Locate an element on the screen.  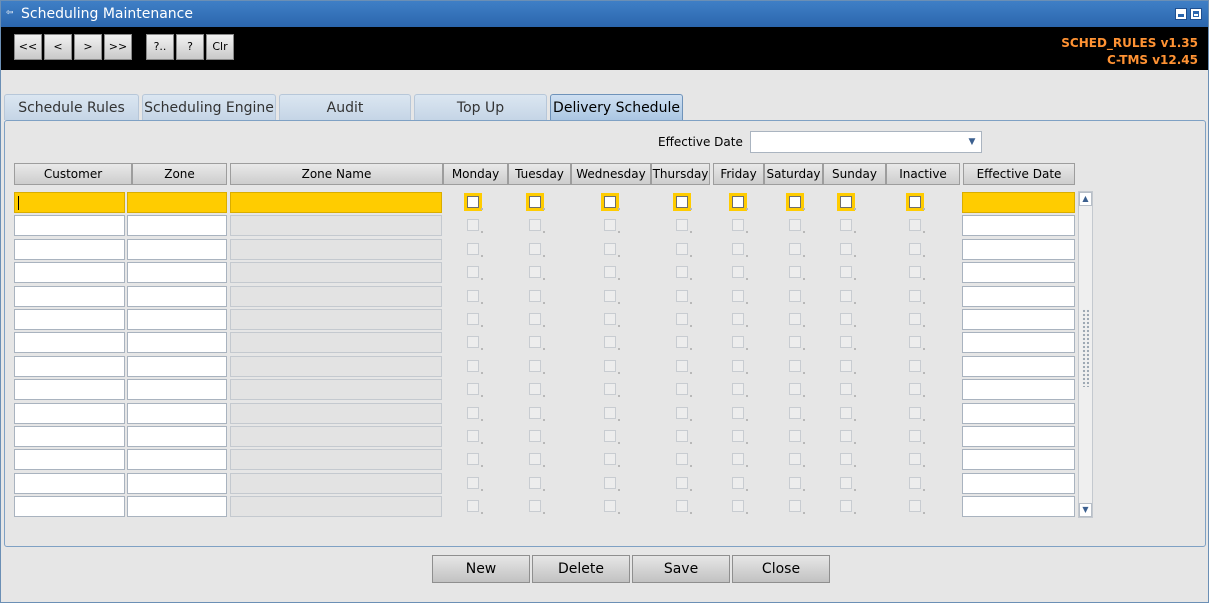
tab-delivery-schedule: Delivery Schedule is located at coordinates (616, 107).